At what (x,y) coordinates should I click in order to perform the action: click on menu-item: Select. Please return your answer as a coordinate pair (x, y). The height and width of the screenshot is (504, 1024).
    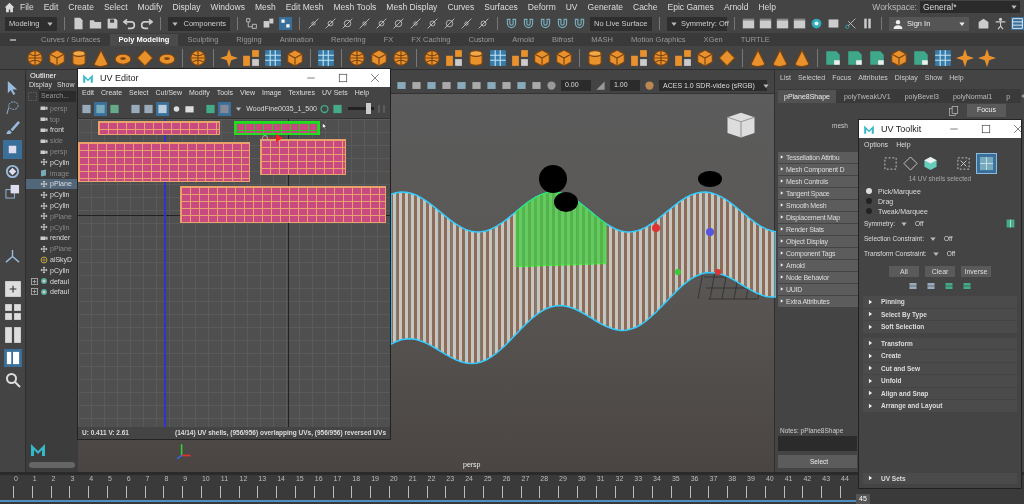
    Looking at the image, I should click on (115, 7).